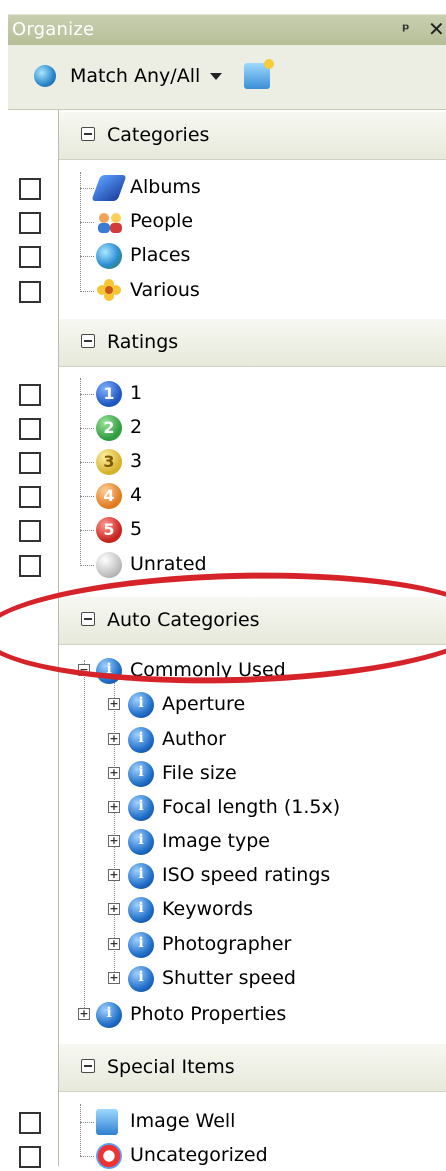  What do you see at coordinates (33, 638) in the screenshot?
I see `checkbox-rail` at bounding box center [33, 638].